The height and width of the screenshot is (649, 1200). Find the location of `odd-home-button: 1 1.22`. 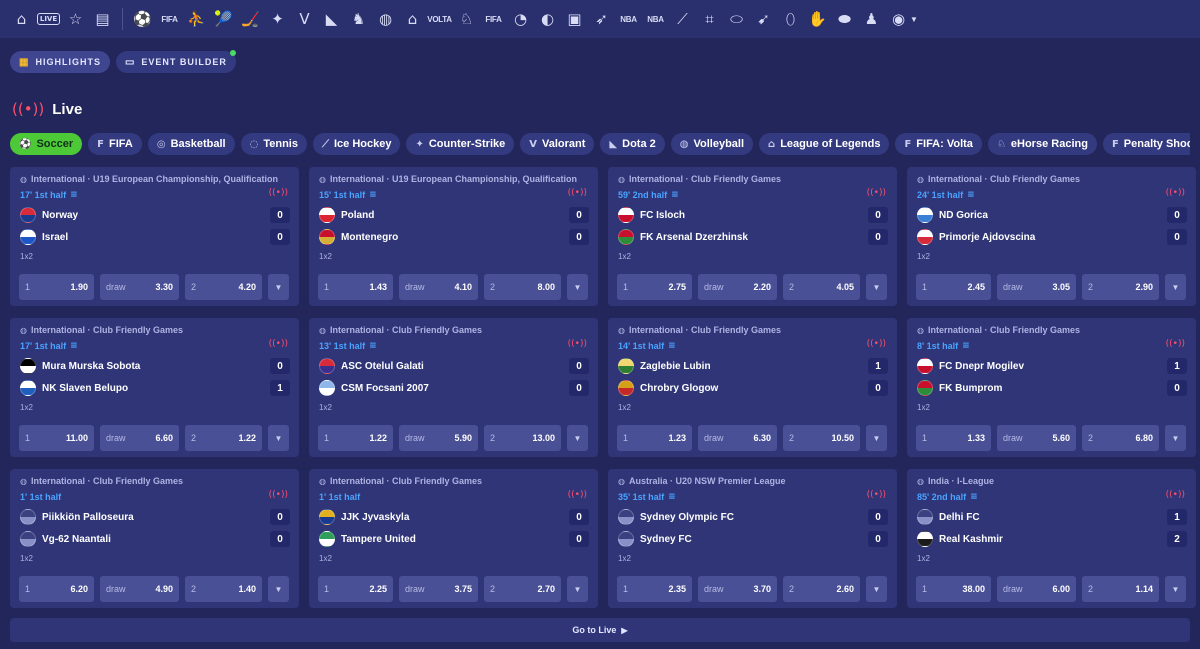

odd-home-button: 1 1.22 is located at coordinates (355, 438).